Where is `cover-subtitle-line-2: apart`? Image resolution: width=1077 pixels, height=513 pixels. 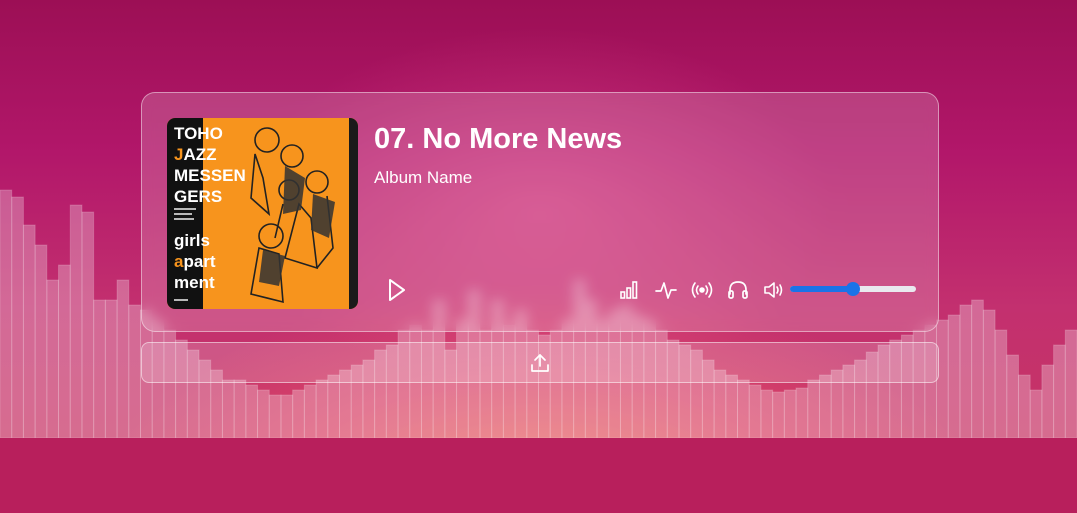 cover-subtitle-line-2: apart is located at coordinates (195, 261).